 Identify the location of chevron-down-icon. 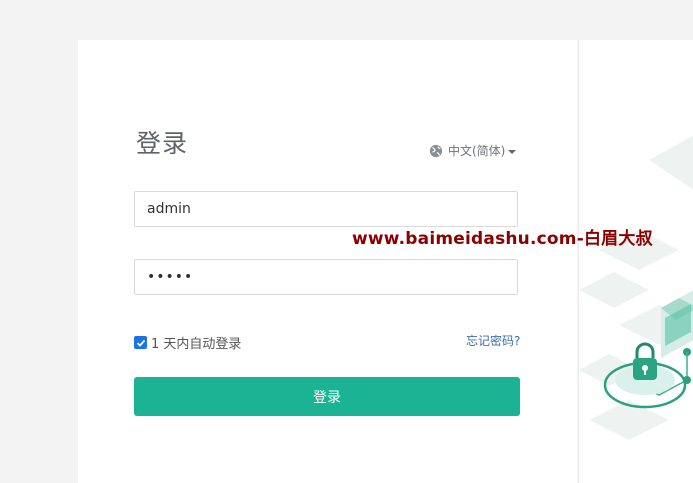
(512, 151).